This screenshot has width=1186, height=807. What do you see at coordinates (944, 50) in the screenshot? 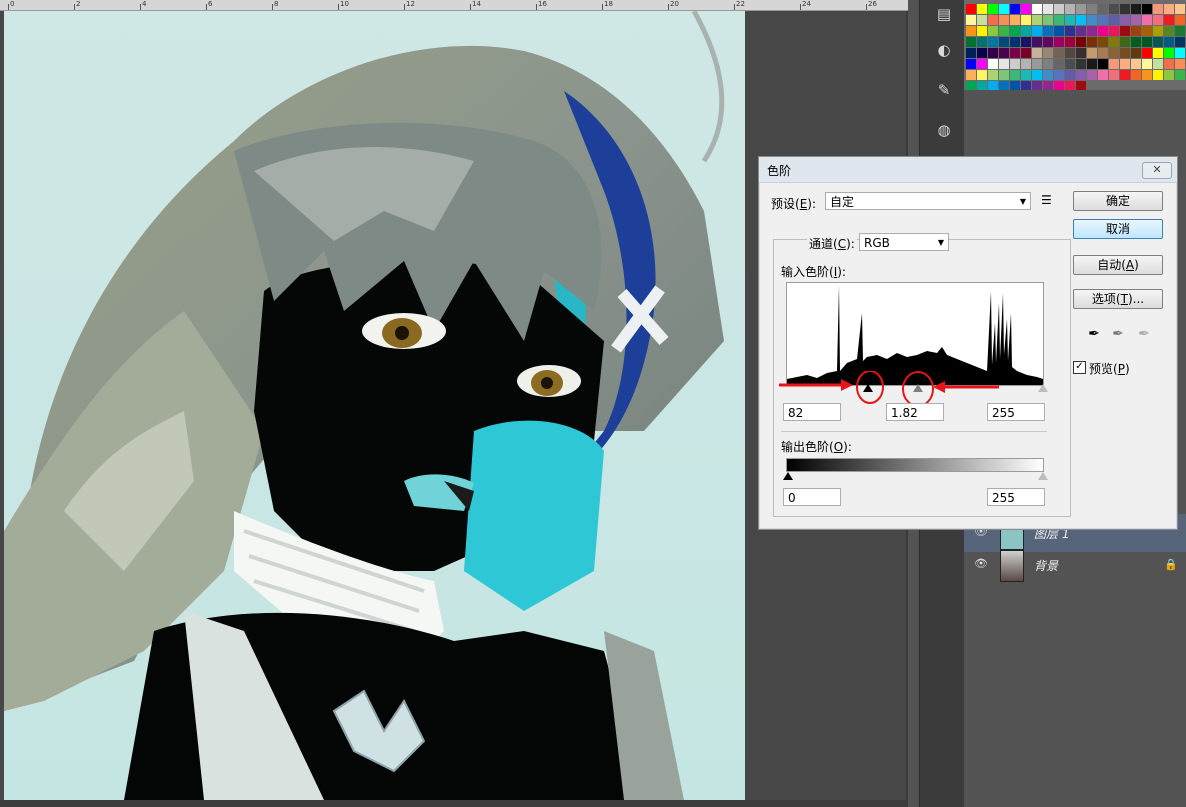
I see `adjustments-icon: ◐` at bounding box center [944, 50].